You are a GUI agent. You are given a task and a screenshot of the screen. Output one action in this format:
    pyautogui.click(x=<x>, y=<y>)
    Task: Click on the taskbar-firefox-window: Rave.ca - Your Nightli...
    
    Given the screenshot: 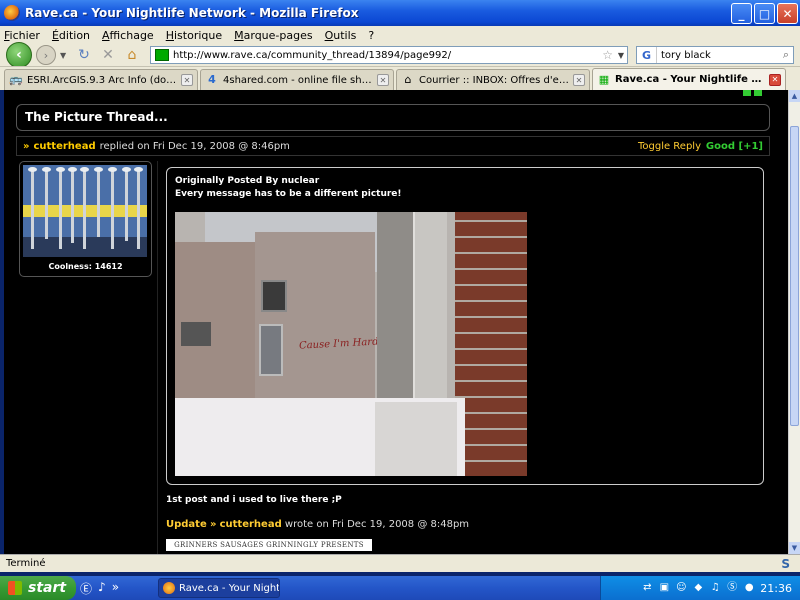 What is the action you would take?
    pyautogui.click(x=219, y=588)
    